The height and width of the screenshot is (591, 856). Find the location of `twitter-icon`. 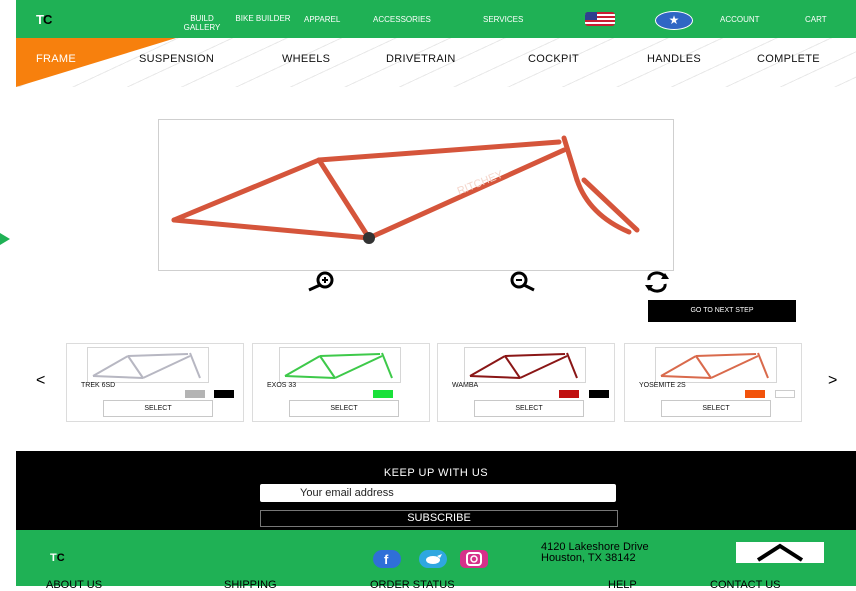

twitter-icon is located at coordinates (433, 559).